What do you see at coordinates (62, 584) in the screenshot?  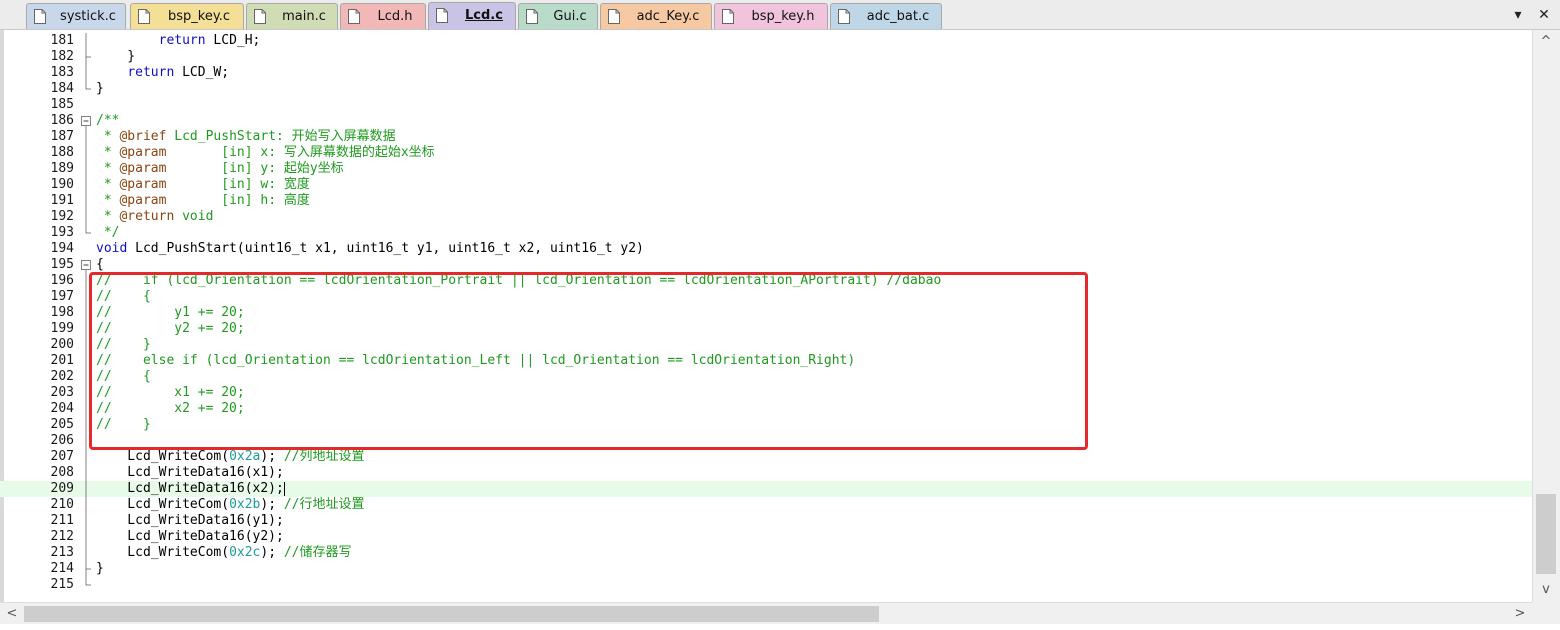 I see `line-number: 215` at bounding box center [62, 584].